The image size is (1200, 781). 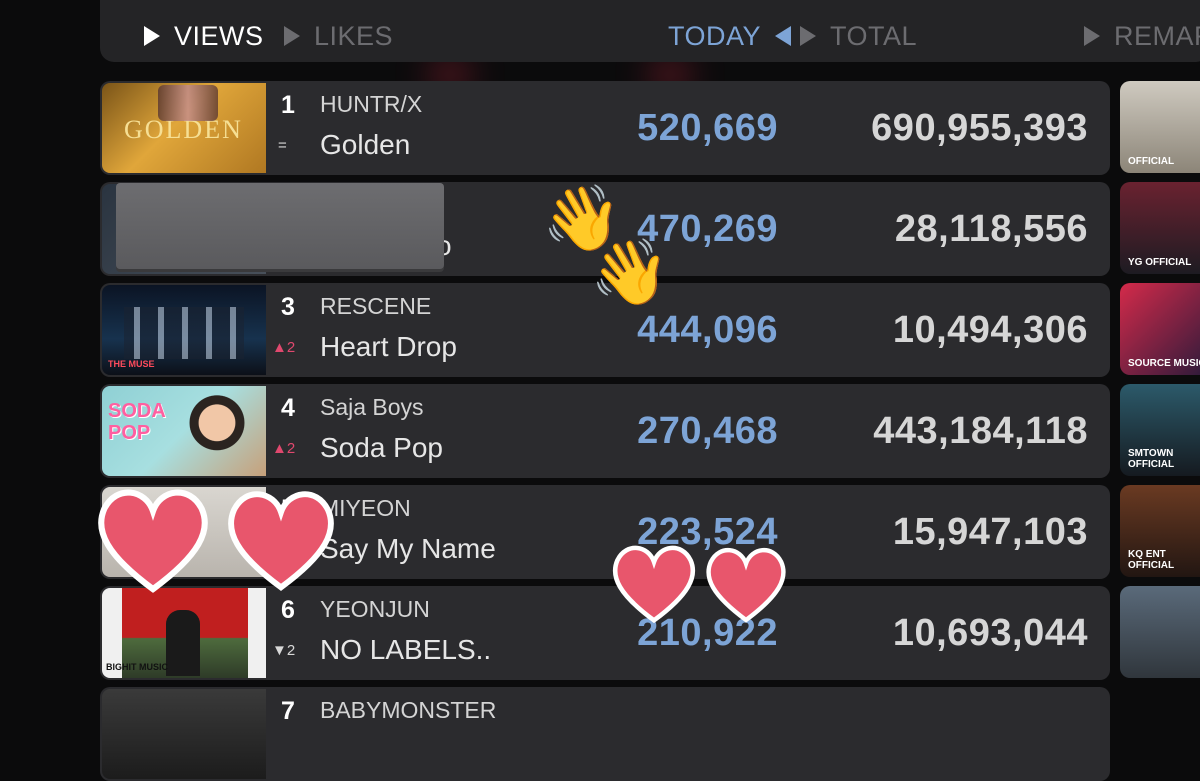 What do you see at coordinates (1164, 363) in the screenshot?
I see `side-thumbnail-label: SOURCE MUSIC` at bounding box center [1164, 363].